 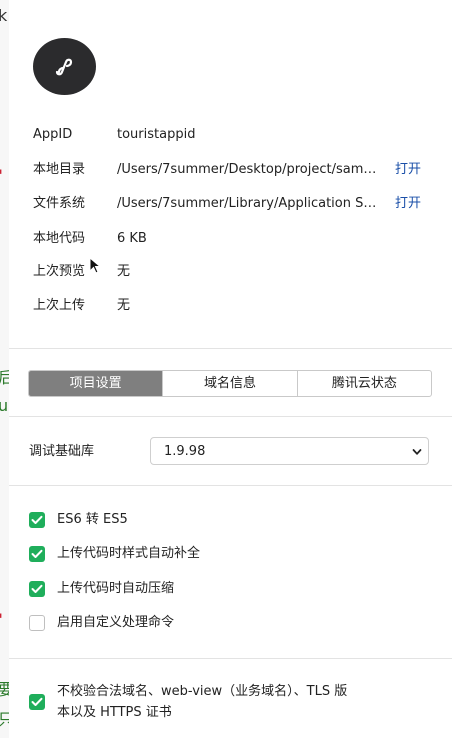 What do you see at coordinates (59, 203) in the screenshot?
I see `file-system-label: 文件系统` at bounding box center [59, 203].